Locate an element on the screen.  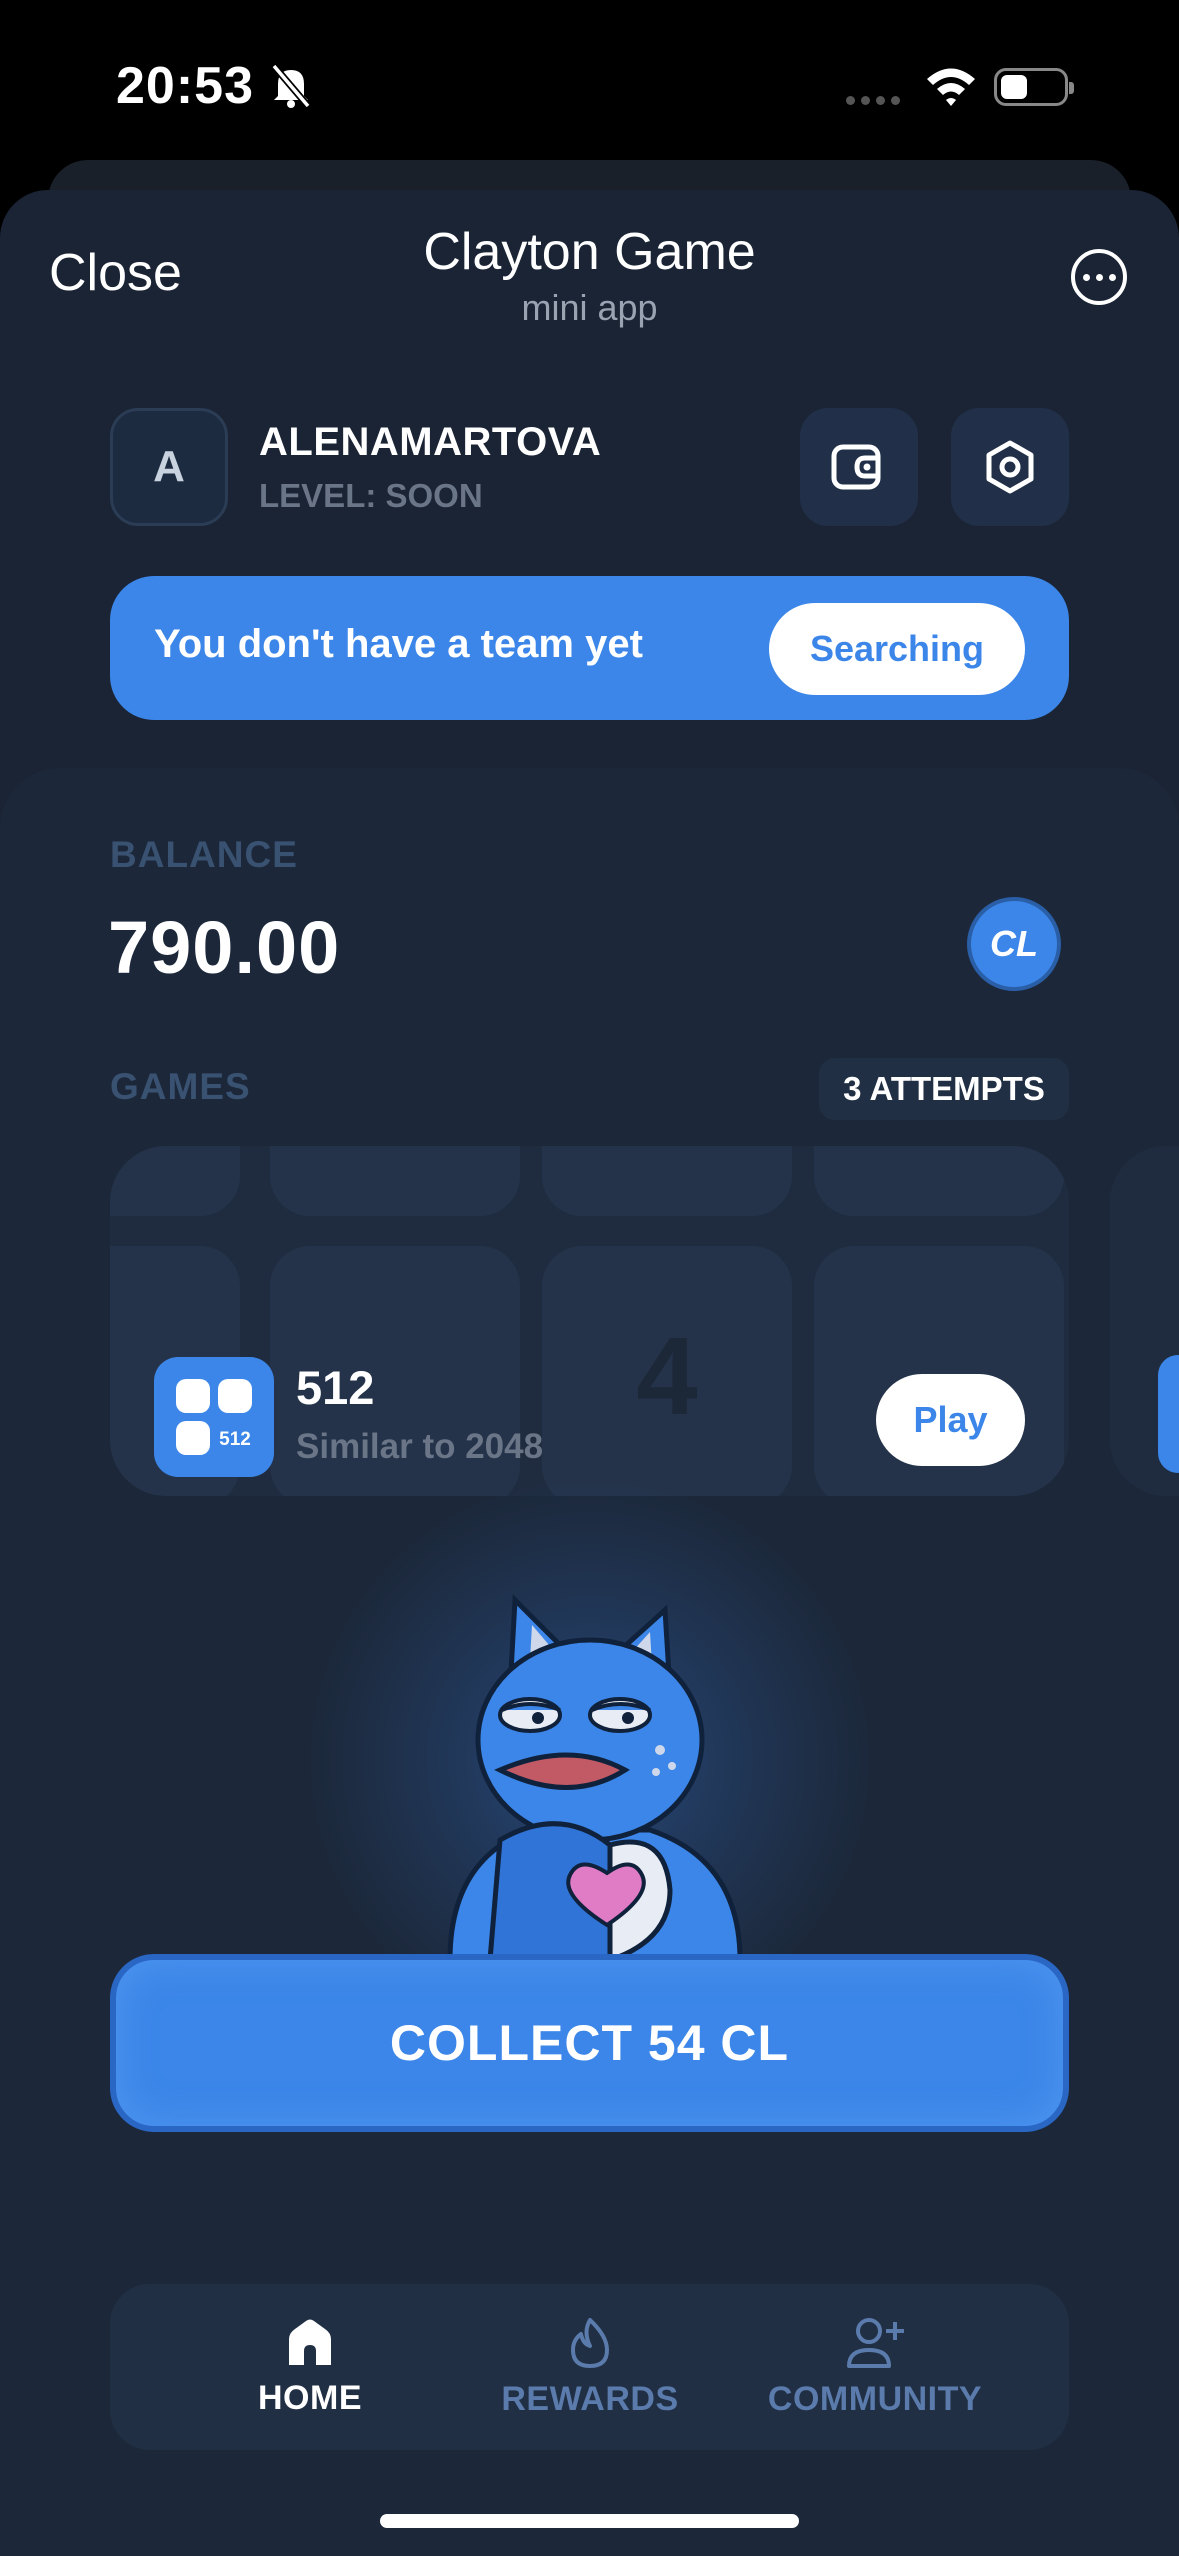
bell-muted-icon is located at coordinates (291, 86).